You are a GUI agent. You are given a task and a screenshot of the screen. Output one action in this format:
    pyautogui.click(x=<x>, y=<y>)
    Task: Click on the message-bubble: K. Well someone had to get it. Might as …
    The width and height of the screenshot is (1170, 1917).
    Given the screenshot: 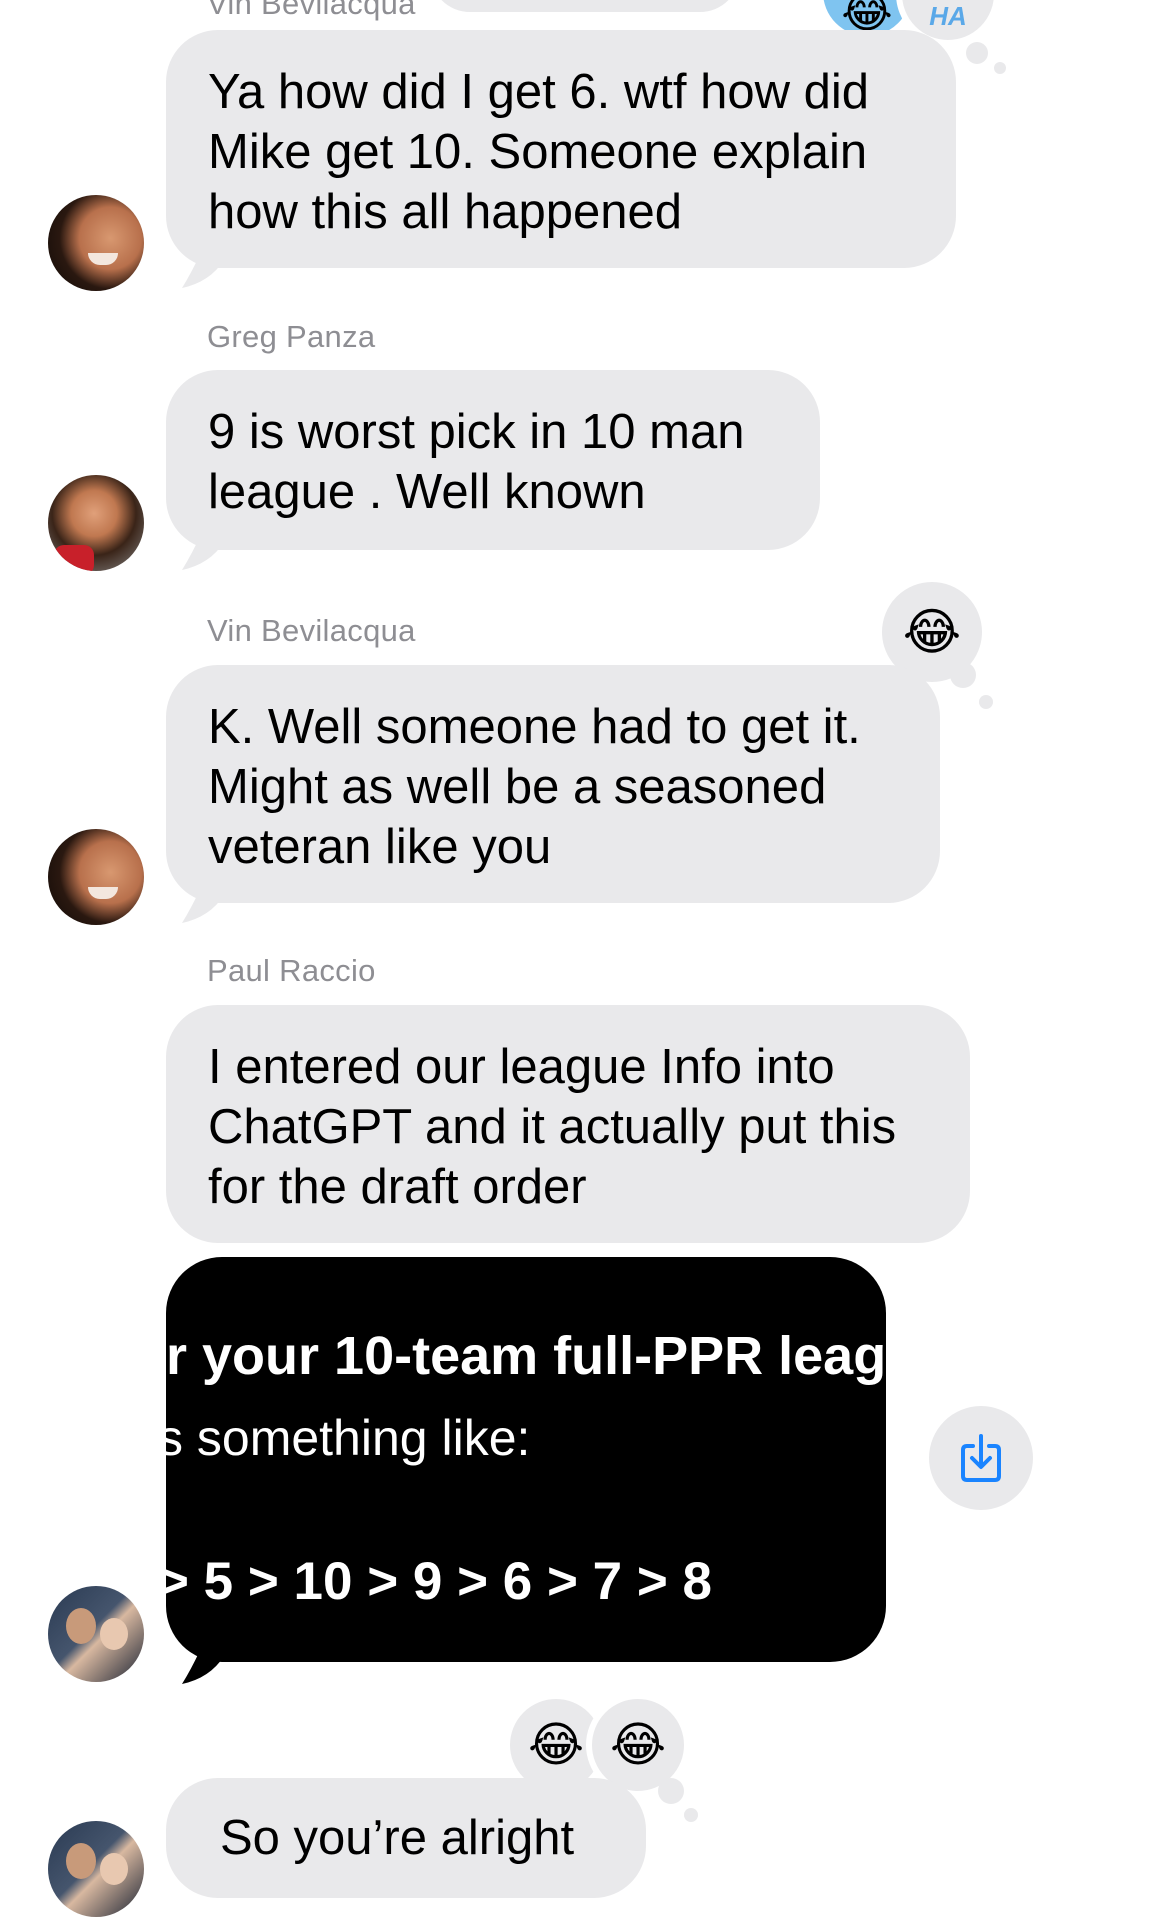 What is the action you would take?
    pyautogui.click(x=553, y=784)
    